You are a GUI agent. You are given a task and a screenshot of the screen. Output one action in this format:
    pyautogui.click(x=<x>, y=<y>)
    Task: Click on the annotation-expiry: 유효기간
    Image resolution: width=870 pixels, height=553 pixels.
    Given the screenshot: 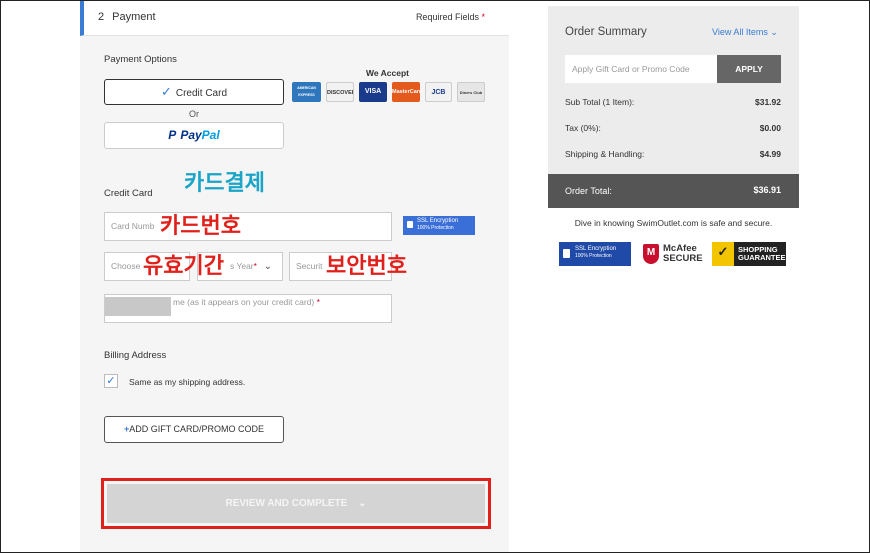 What is the action you would take?
    pyautogui.click(x=183, y=266)
    